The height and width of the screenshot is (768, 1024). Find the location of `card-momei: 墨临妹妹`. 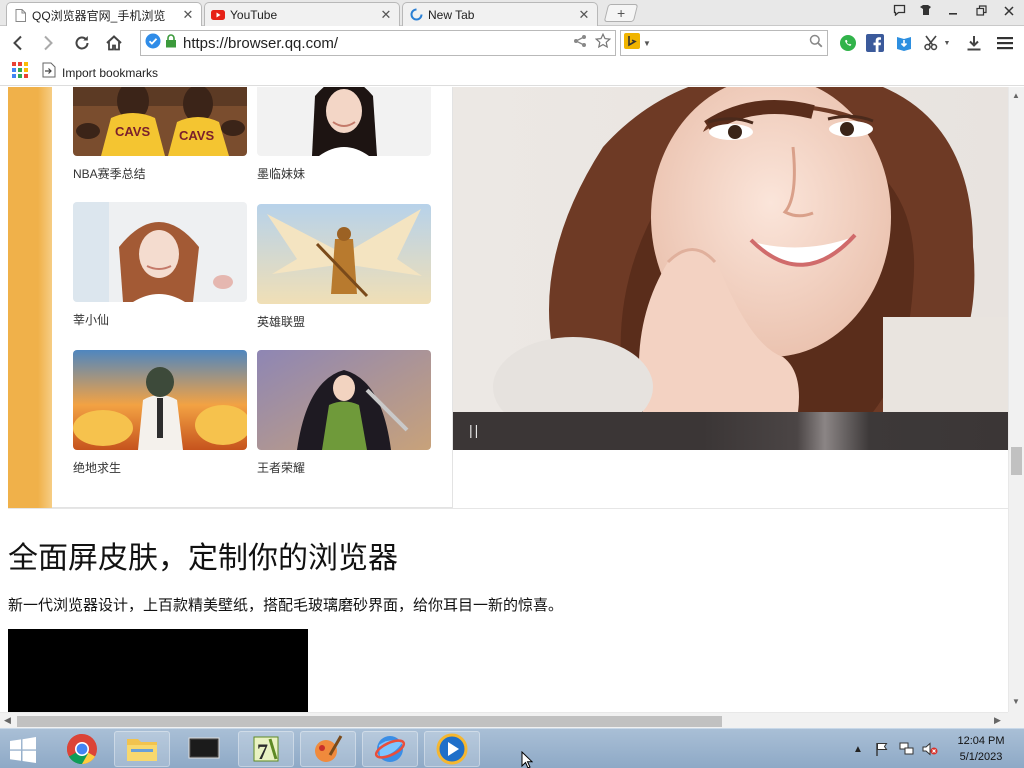

card-momei: 墨临妹妹 is located at coordinates (344, 134).